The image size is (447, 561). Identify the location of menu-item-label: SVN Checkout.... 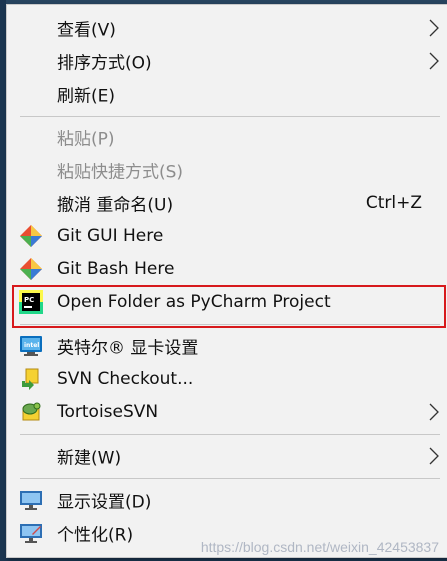
(125, 378).